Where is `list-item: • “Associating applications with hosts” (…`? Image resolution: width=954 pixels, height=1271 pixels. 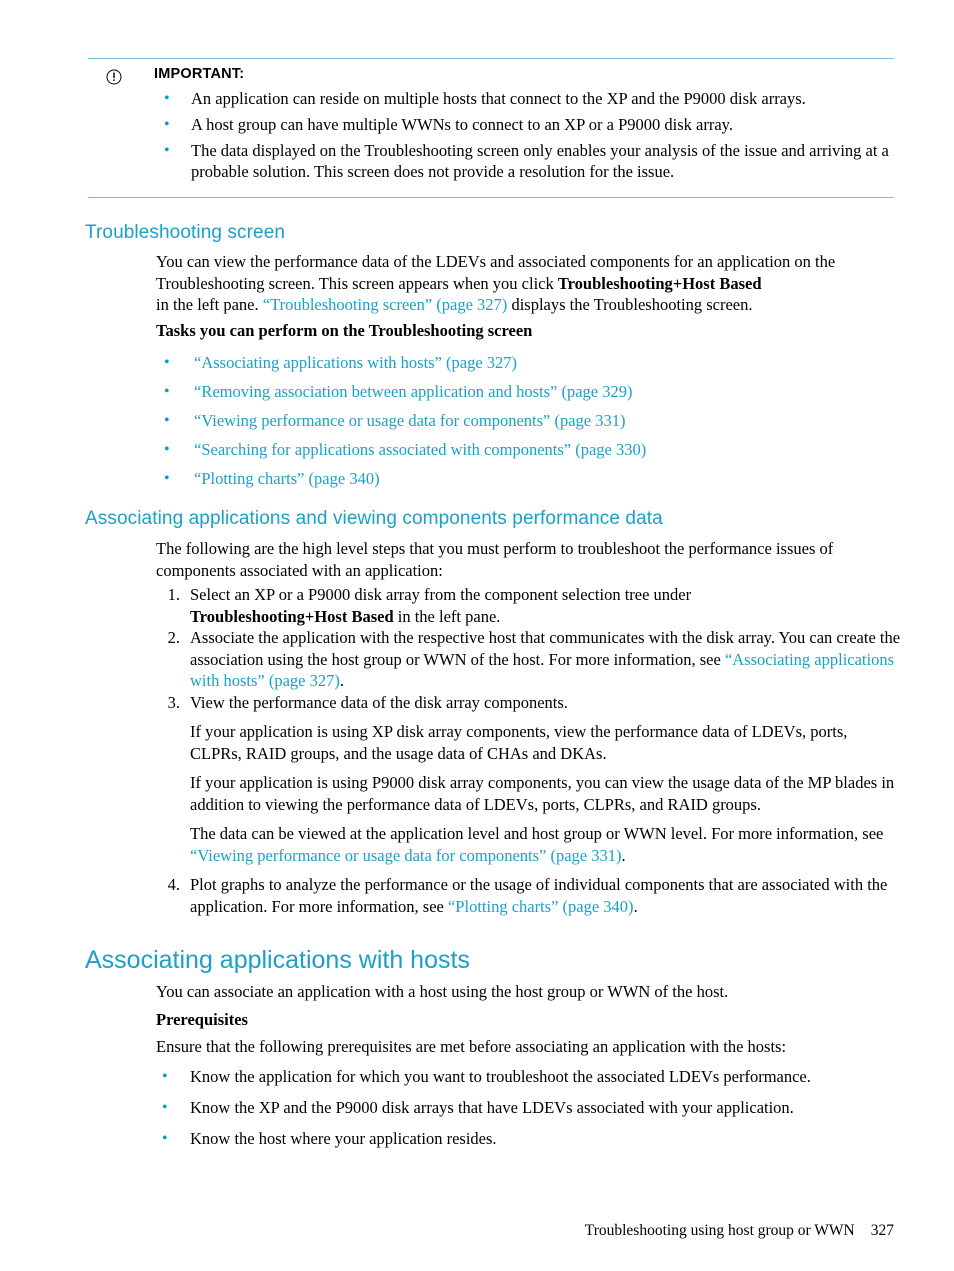 list-item: • “Associating applications with hosts” (… is located at coordinates (536, 362).